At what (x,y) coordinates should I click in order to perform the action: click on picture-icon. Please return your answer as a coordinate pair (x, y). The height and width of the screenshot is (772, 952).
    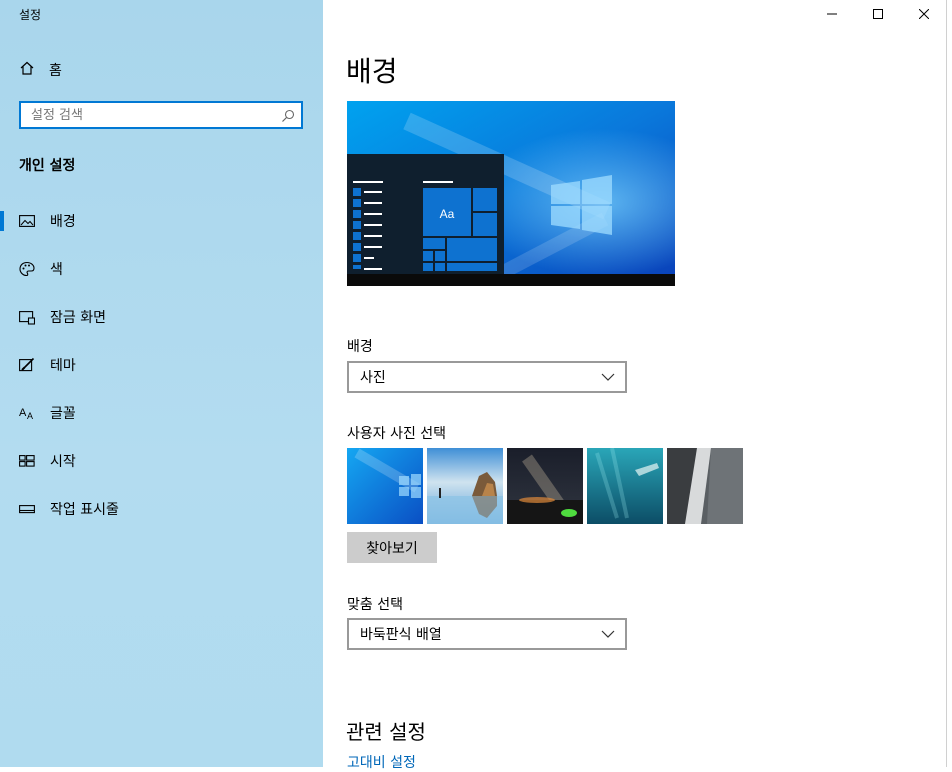
    Looking at the image, I should click on (27, 221).